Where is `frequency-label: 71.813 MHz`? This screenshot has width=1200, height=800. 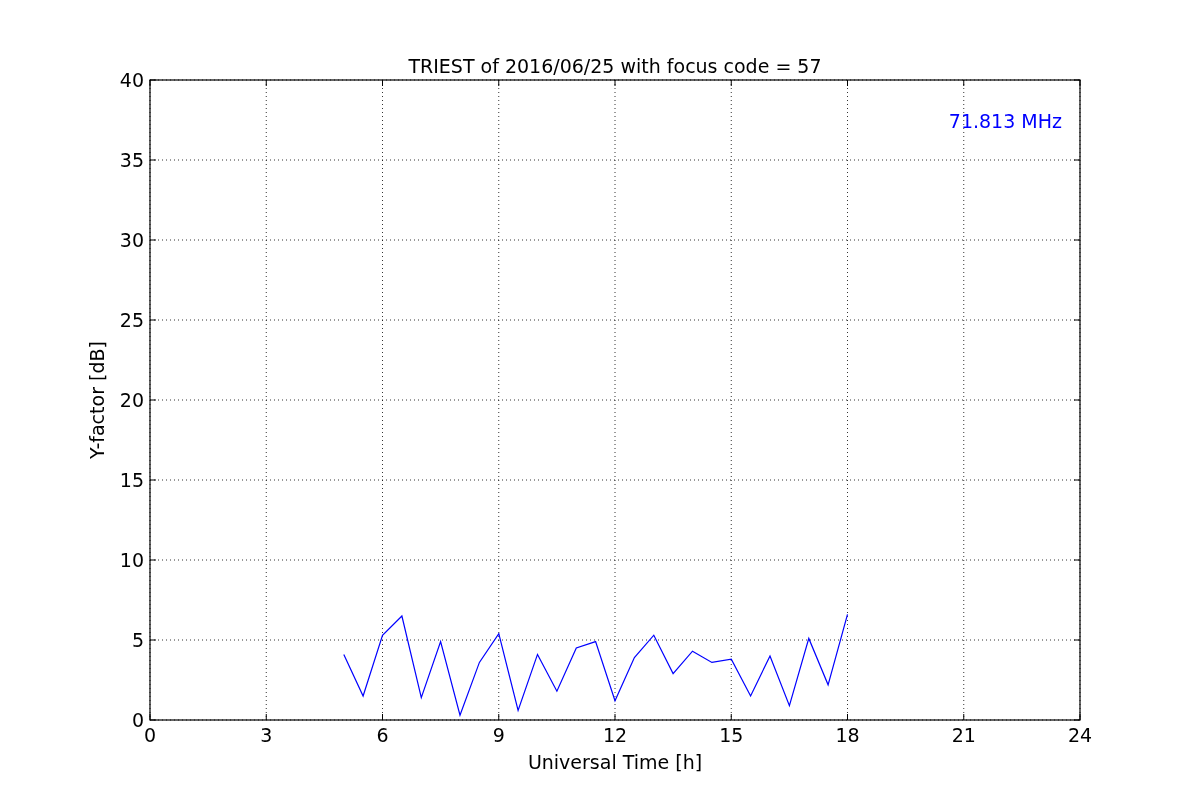
frequency-label: 71.813 MHz is located at coordinates (1005, 121).